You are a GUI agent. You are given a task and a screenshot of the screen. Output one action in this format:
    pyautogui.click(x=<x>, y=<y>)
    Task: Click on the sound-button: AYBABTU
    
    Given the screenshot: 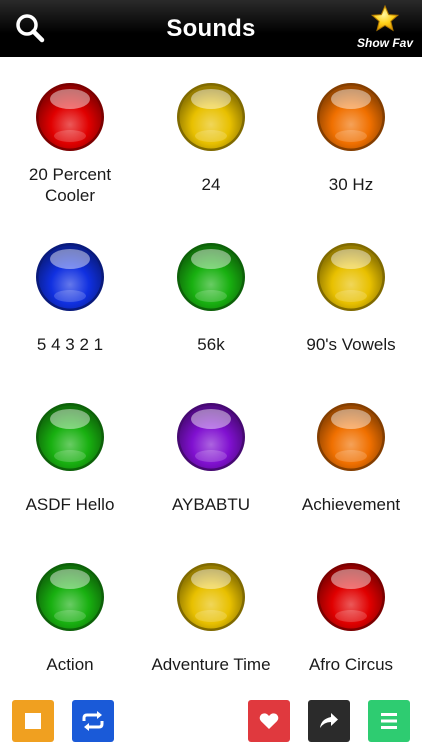 What is the action you would take?
    pyautogui.click(x=211, y=456)
    